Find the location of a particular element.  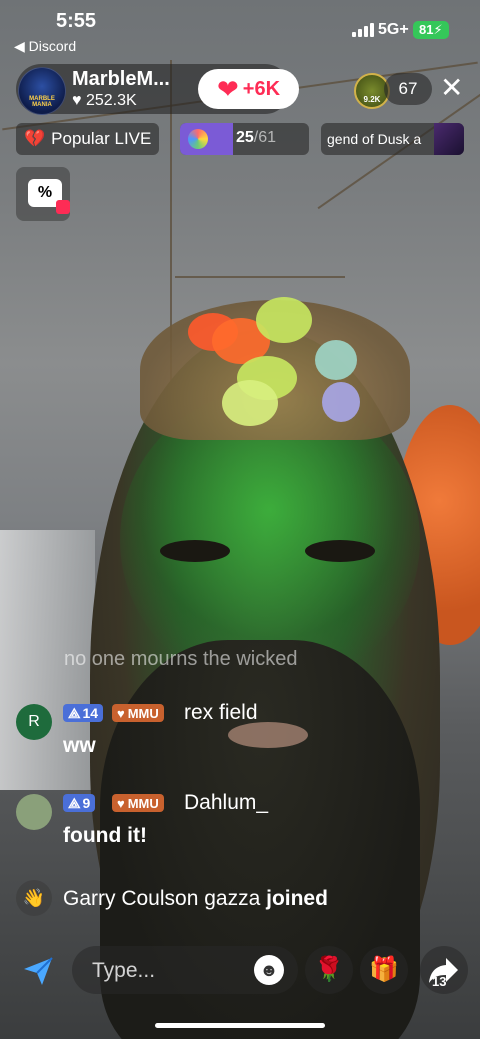

comment-username: Dahlum_ is located at coordinates (226, 803).